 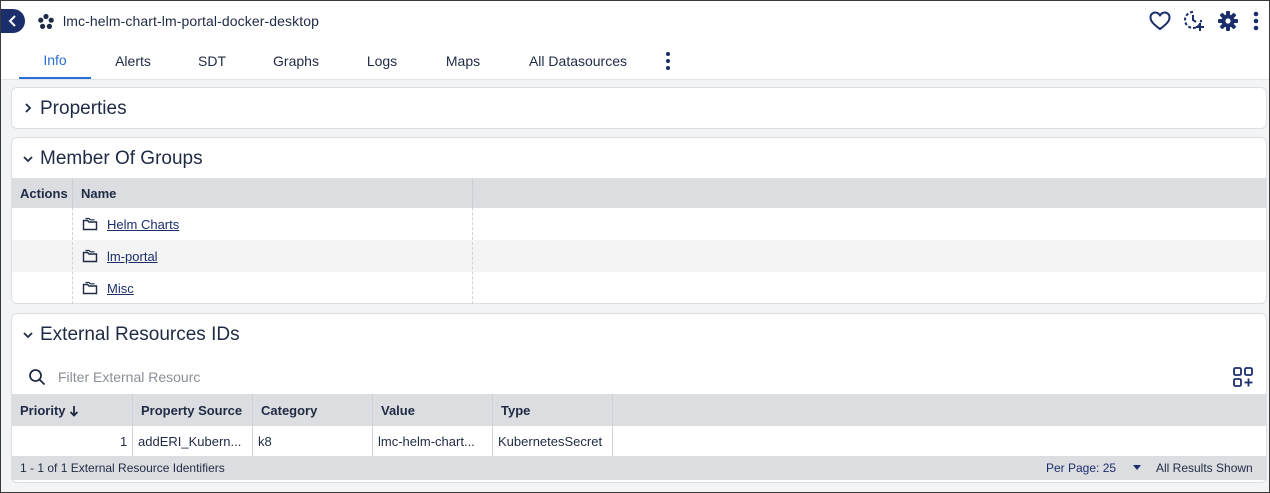 I want to click on heart-icon, so click(x=1160, y=21).